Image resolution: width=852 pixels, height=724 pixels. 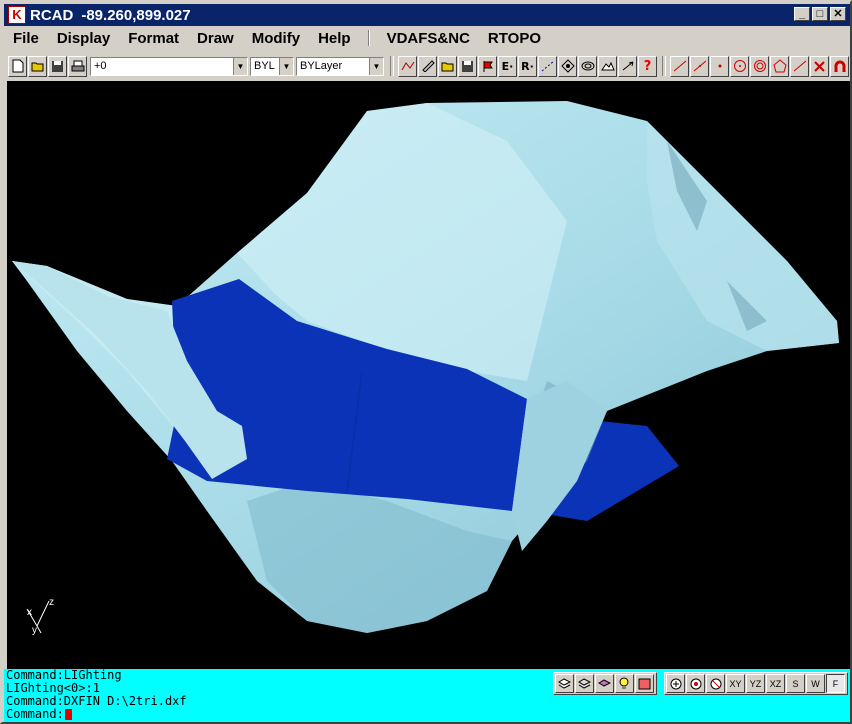 I want to click on title-bar: K RCAD -89.260,899.027 _ □ ✕, so click(x=427, y=15).